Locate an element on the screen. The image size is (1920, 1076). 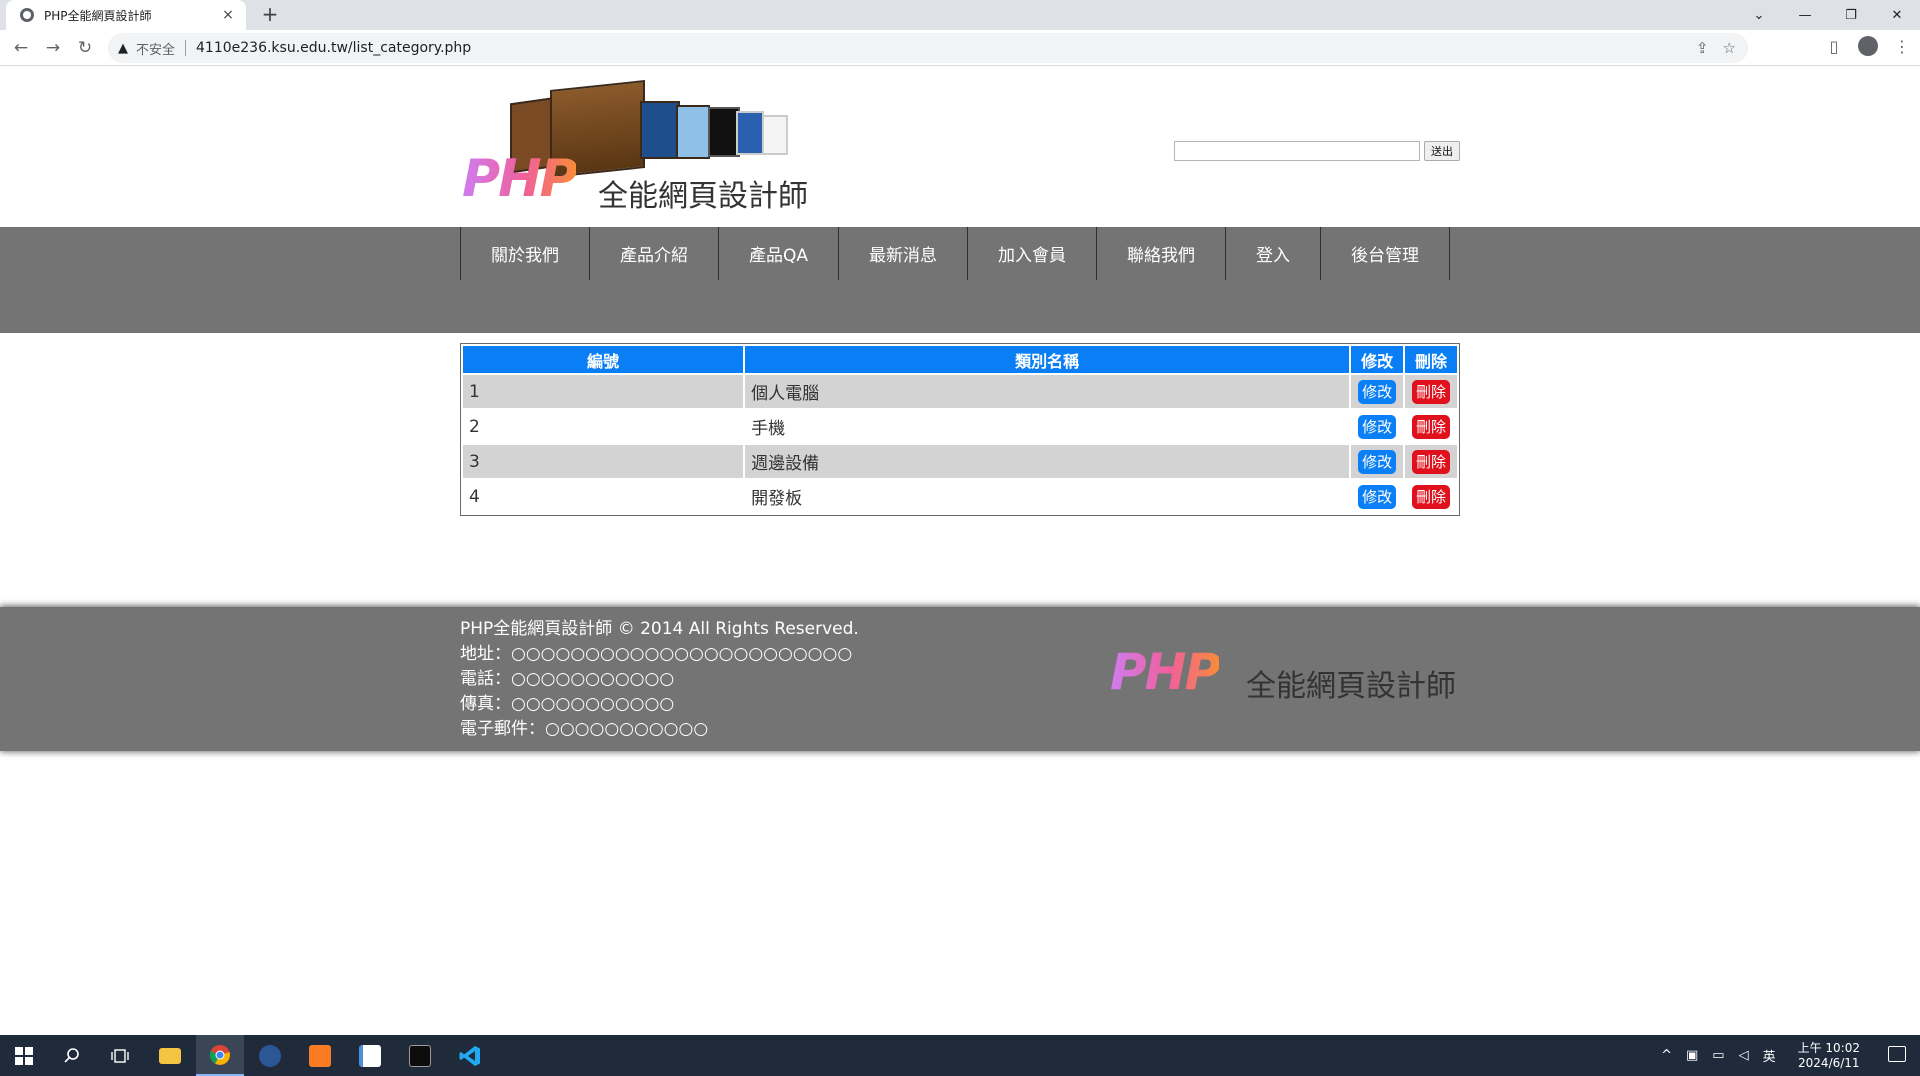
notification-icon is located at coordinates (1897, 1054).